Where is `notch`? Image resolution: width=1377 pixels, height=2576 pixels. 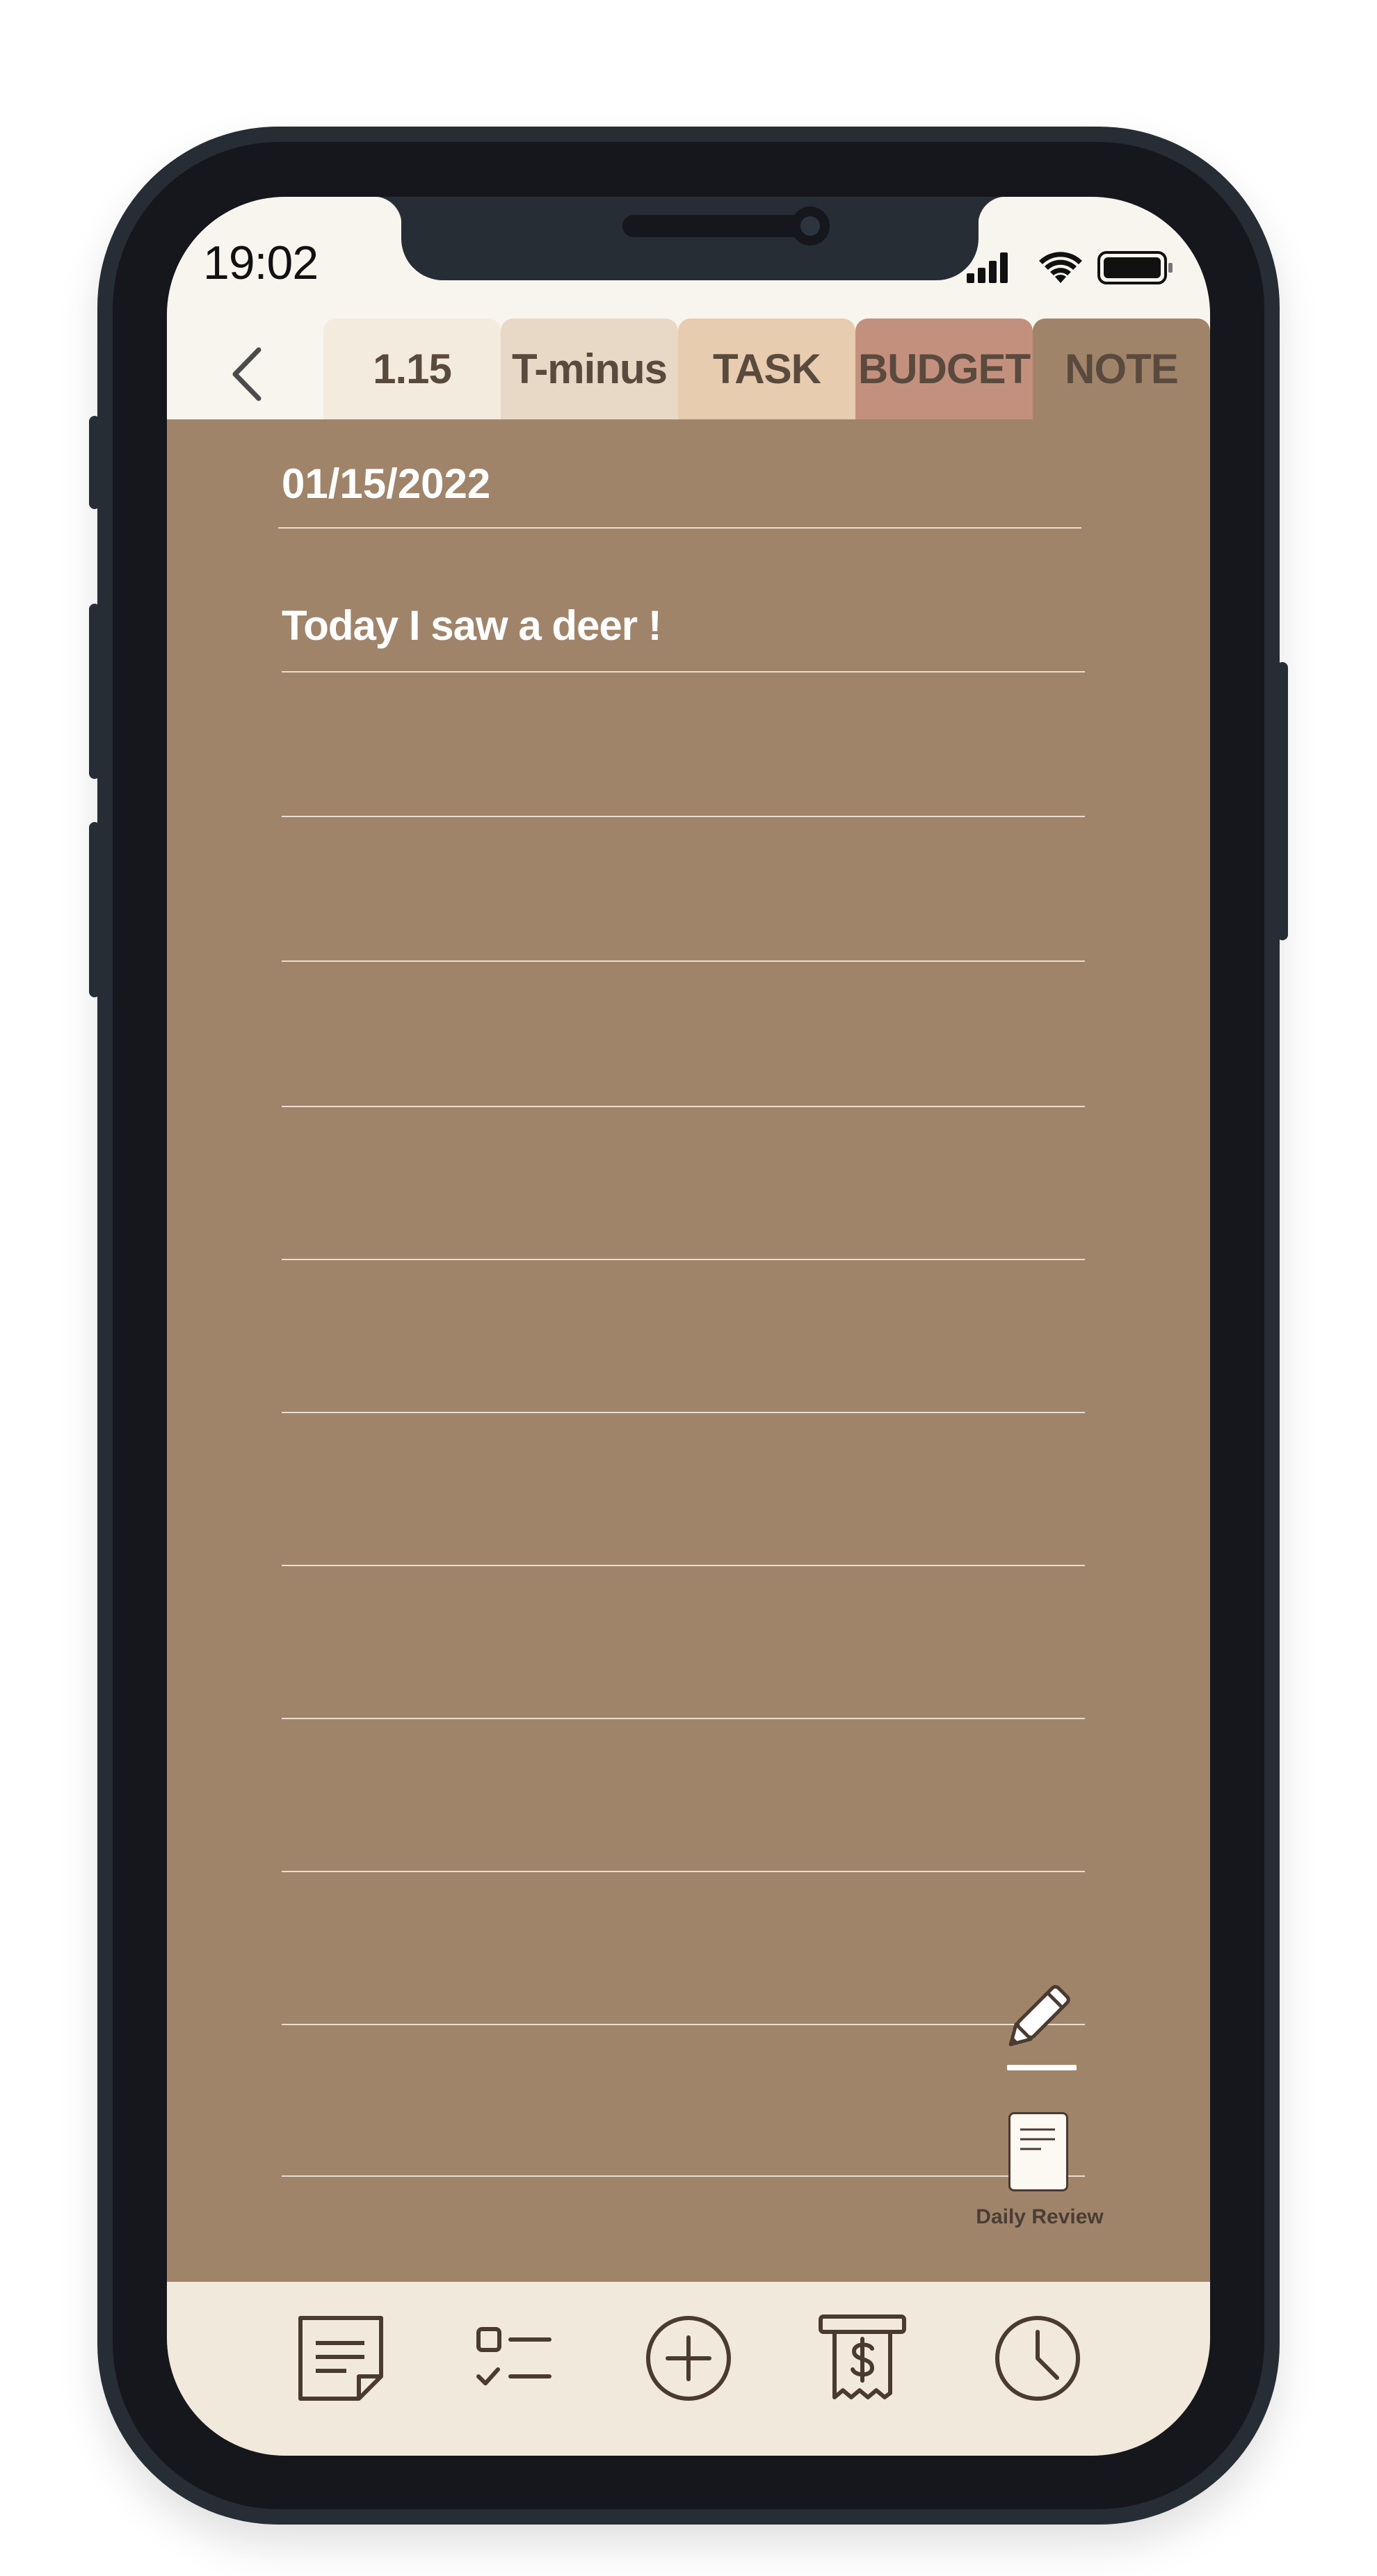 notch is located at coordinates (689, 238).